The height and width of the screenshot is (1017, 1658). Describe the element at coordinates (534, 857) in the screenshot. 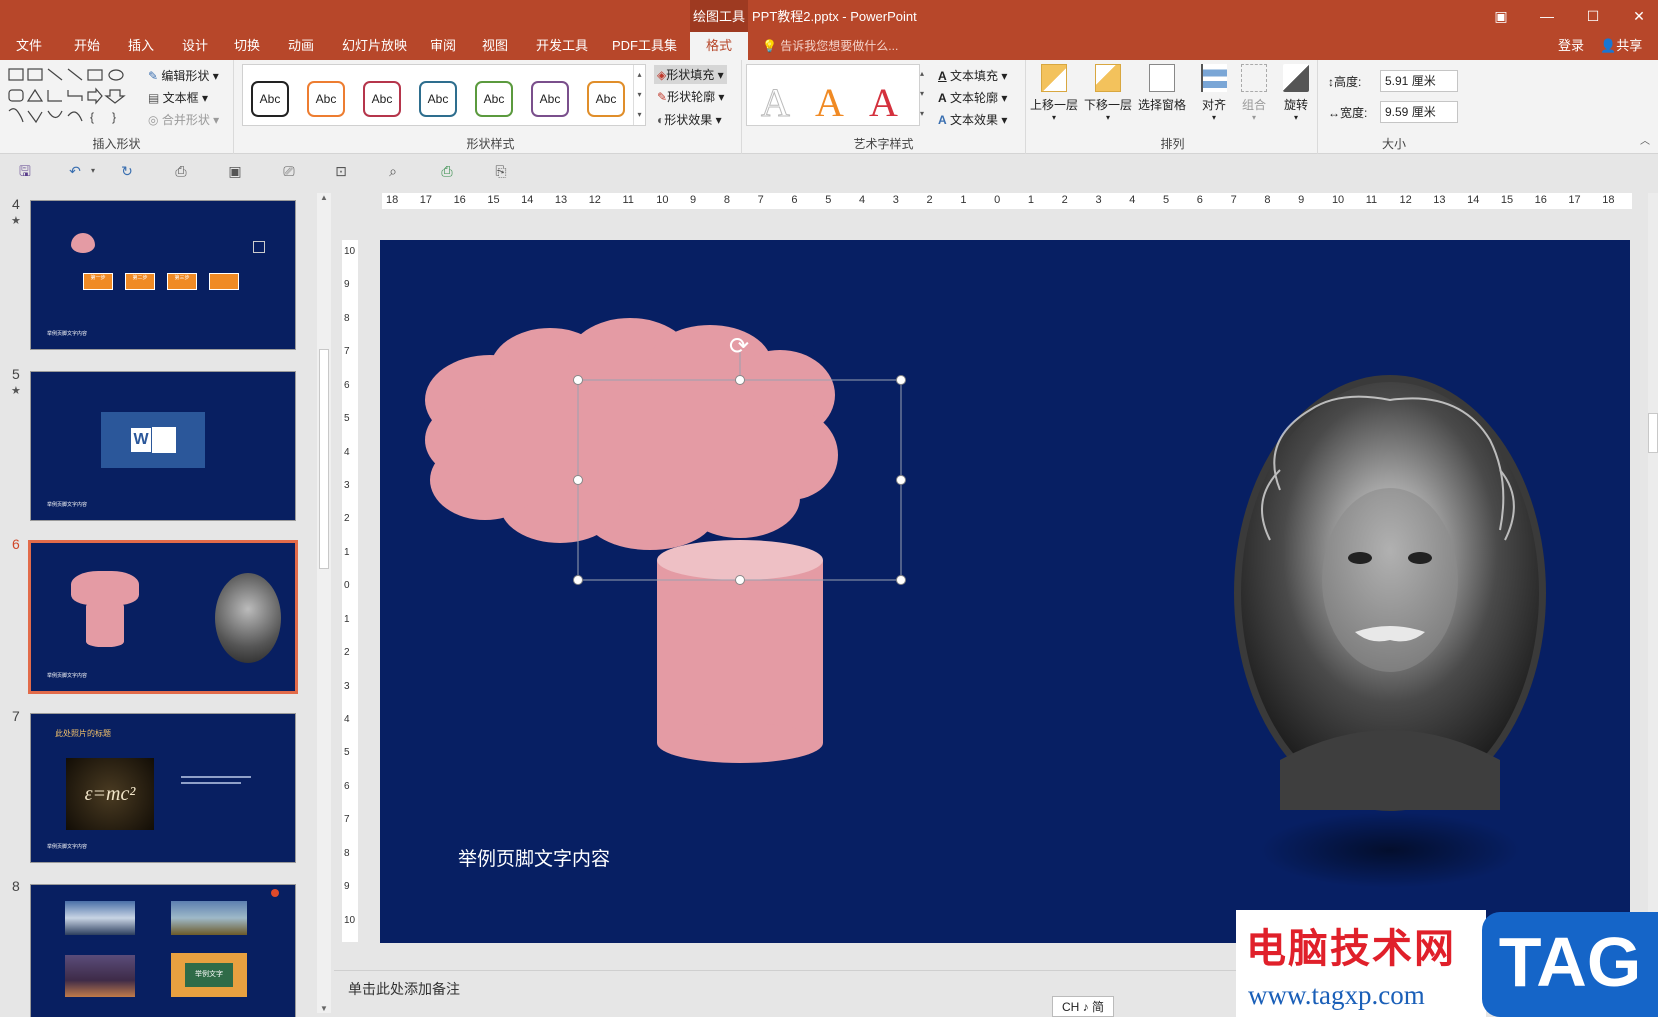

I see `slide-footer-text: 举例页脚文字内容` at that location.